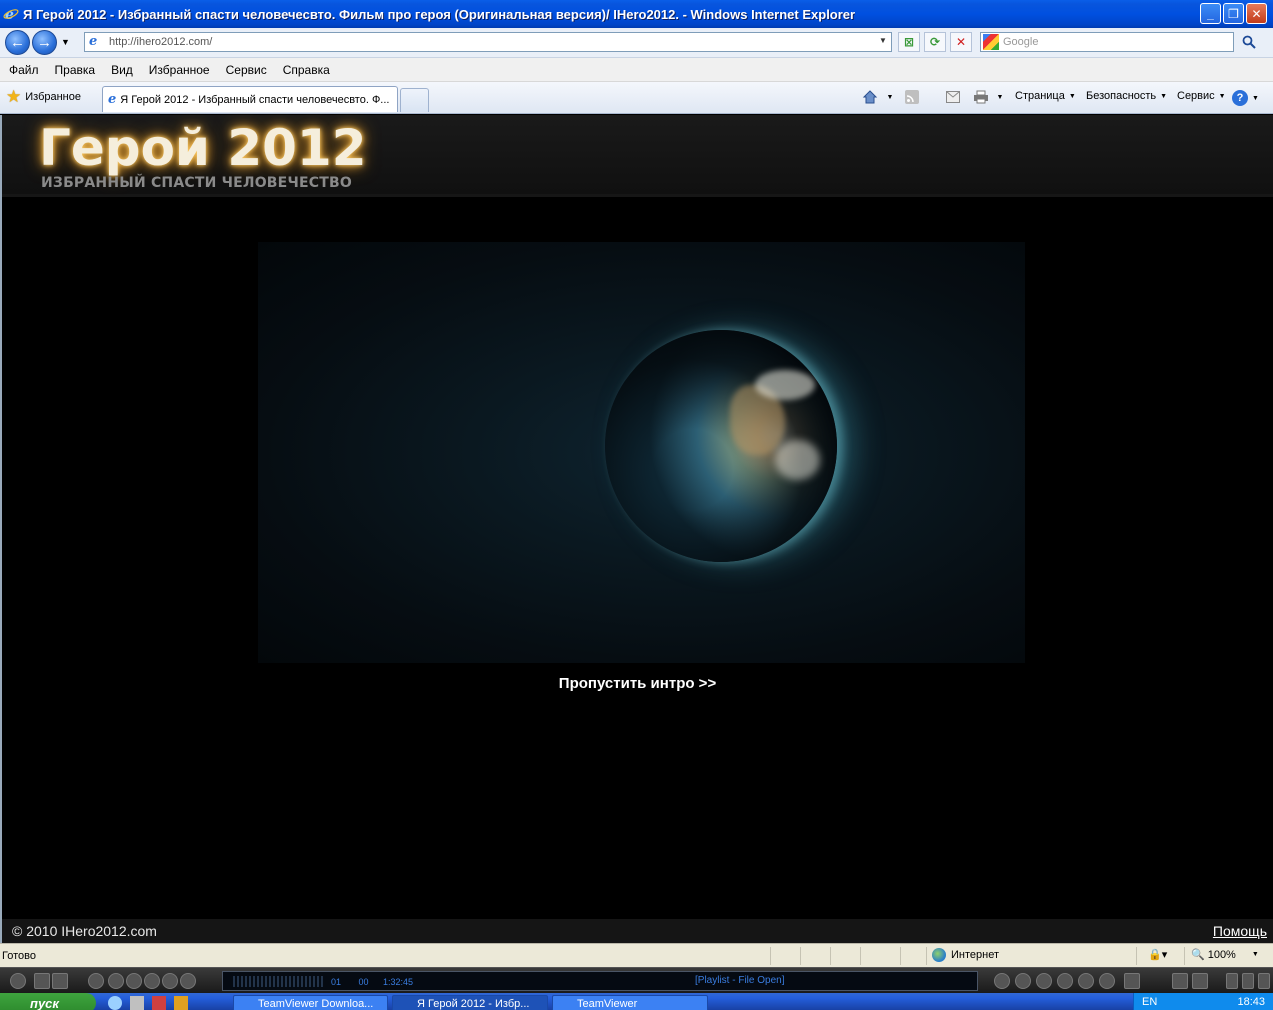  Describe the element at coordinates (1256, 13) in the screenshot. I see `close-button: ✕` at that location.